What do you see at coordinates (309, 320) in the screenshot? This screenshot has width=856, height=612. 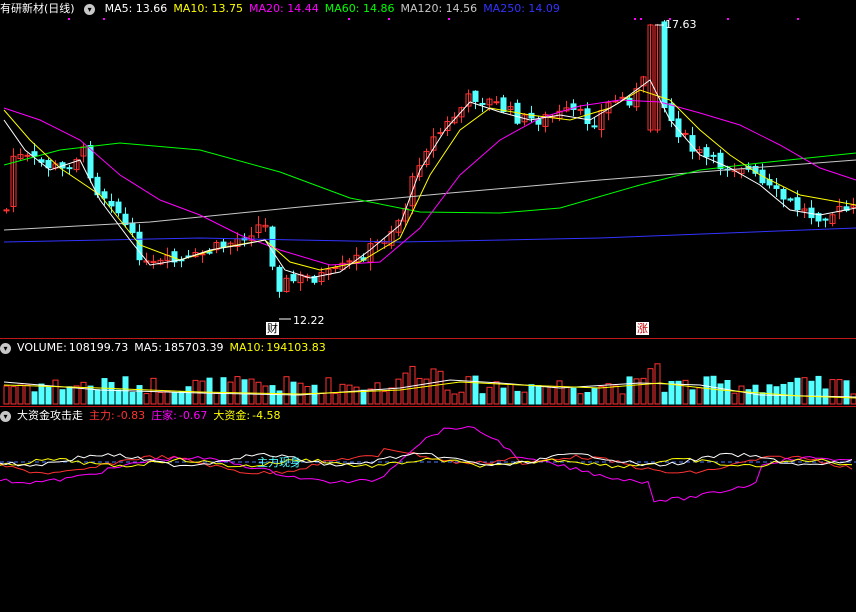 I see `low-price-label: 12.22` at bounding box center [309, 320].